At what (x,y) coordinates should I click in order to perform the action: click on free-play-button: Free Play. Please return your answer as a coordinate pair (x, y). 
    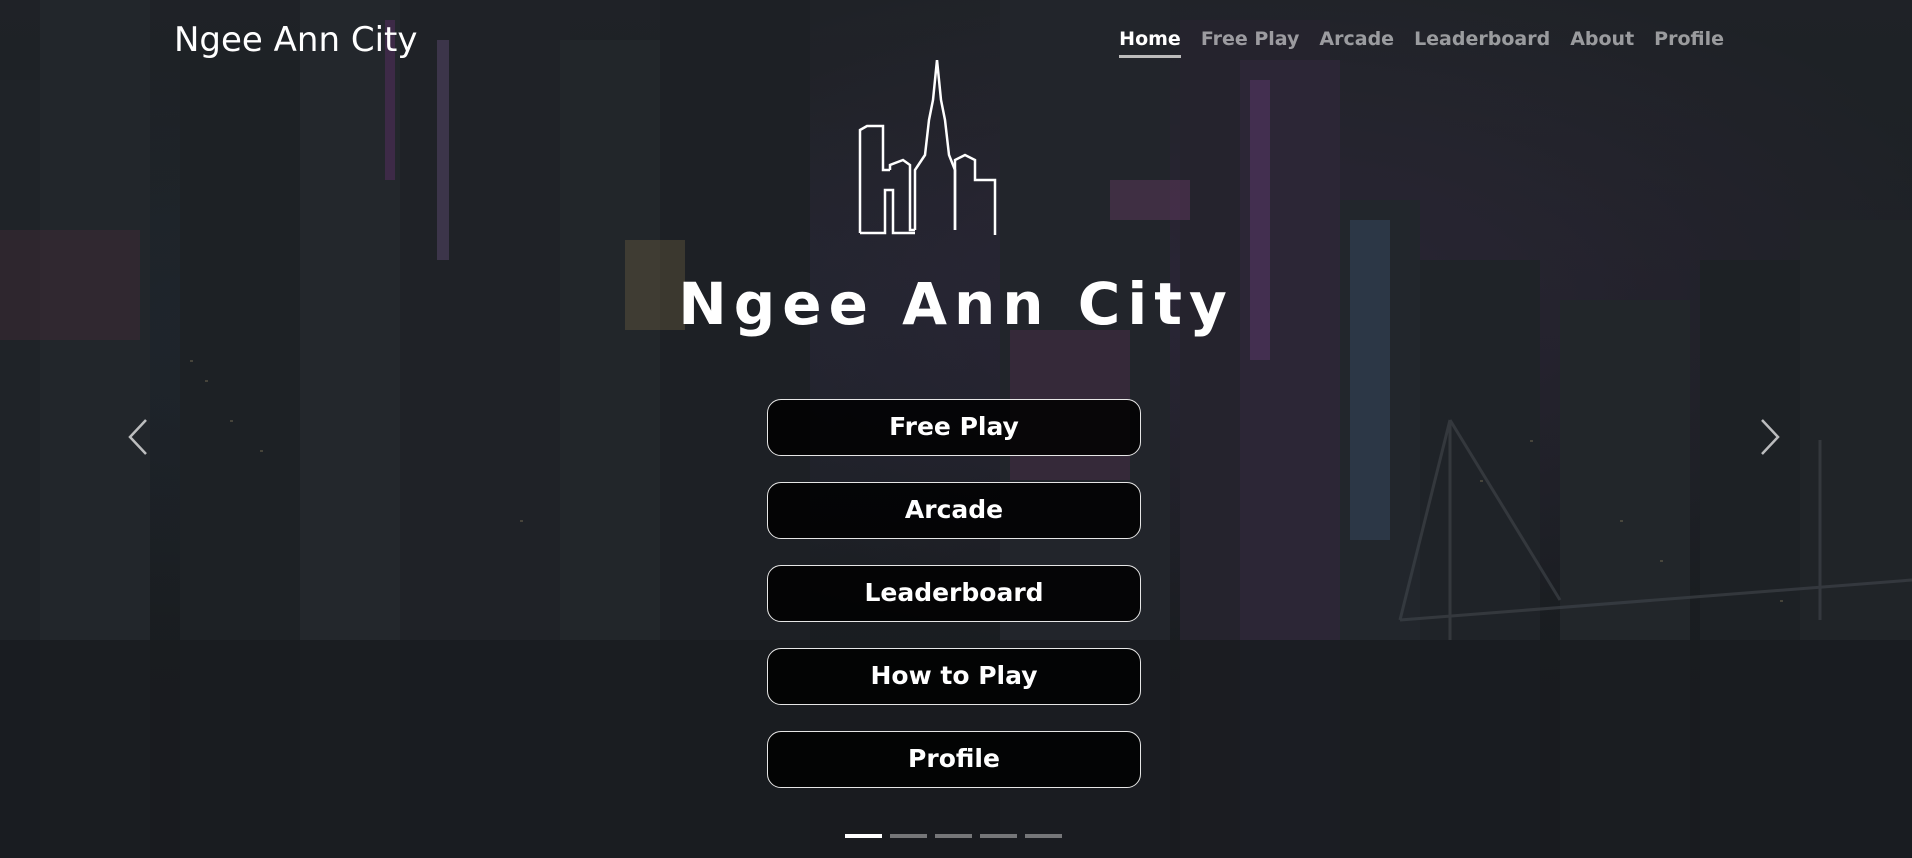
    Looking at the image, I should click on (954, 427).